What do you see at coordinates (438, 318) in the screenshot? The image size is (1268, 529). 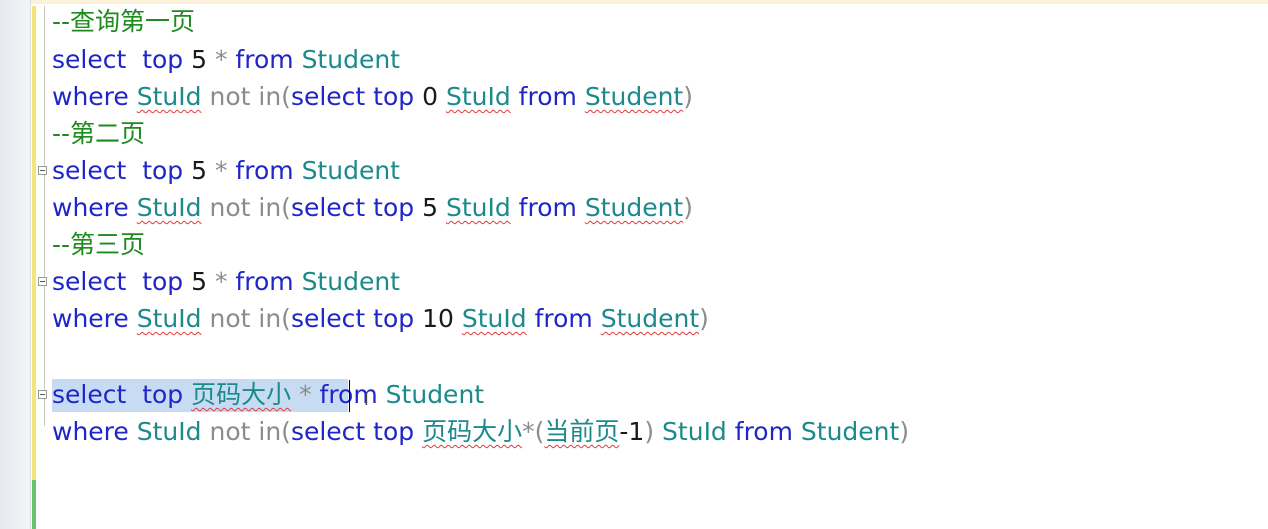 I see `sql-token: 10` at bounding box center [438, 318].